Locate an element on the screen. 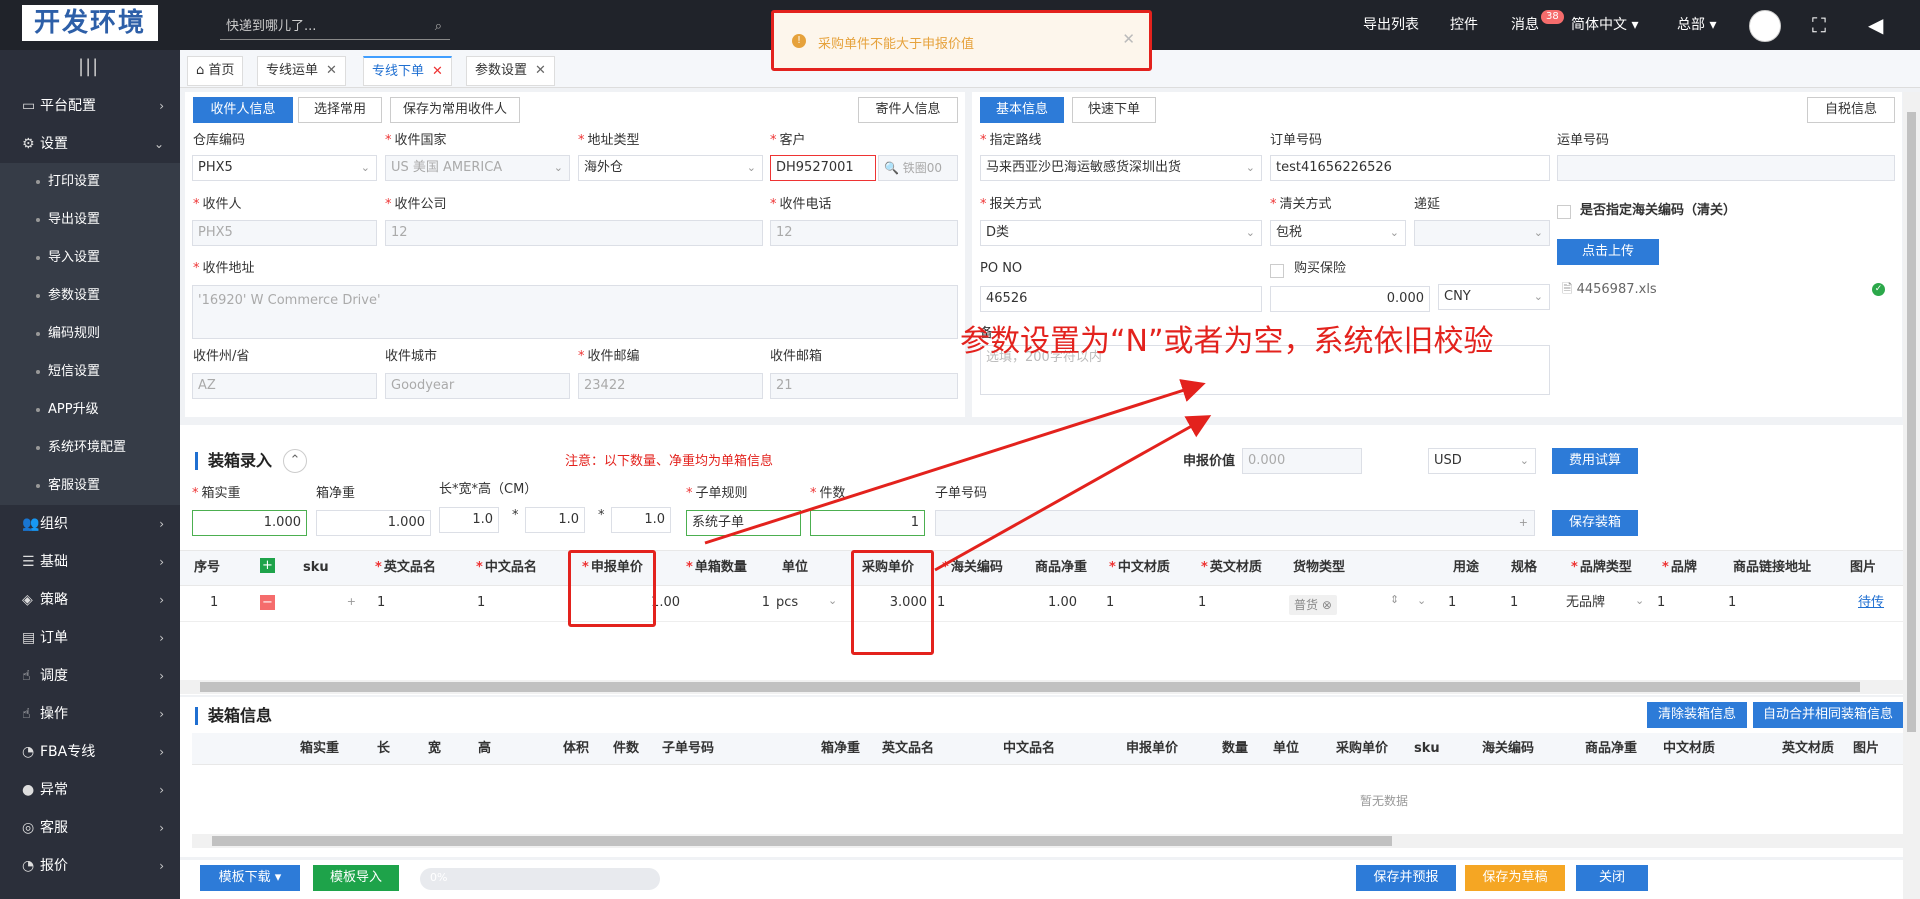 The width and height of the screenshot is (1920, 899). collapse-icon: ◀ is located at coordinates (1875, 25).